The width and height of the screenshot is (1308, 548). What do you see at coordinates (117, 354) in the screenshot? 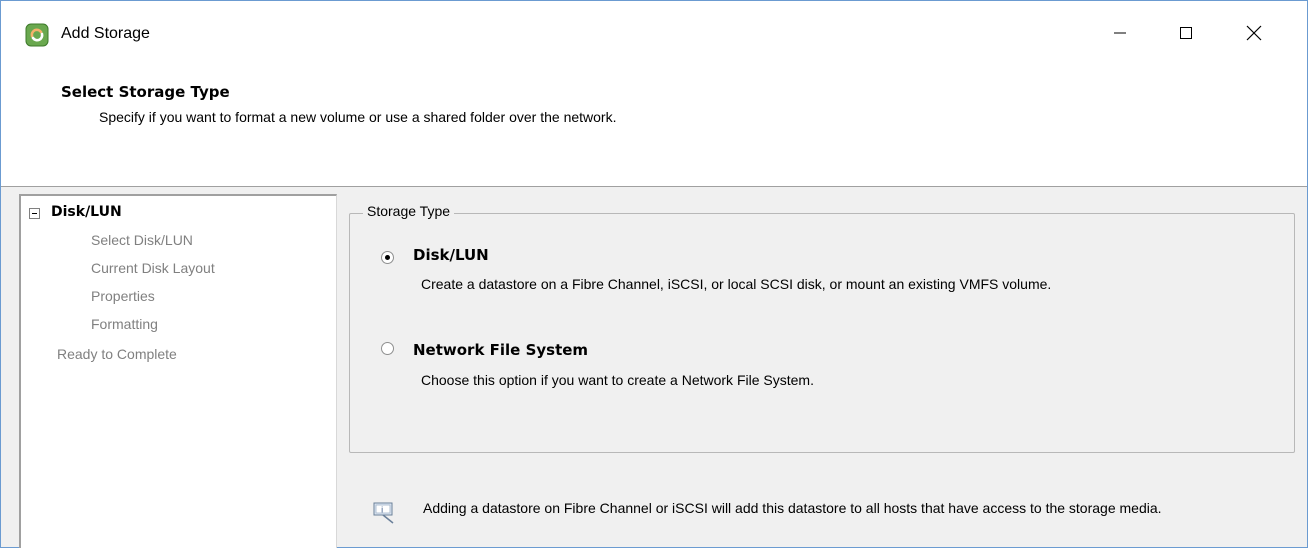
I see `nav-item-ready-to-complete: Ready to Complete` at bounding box center [117, 354].